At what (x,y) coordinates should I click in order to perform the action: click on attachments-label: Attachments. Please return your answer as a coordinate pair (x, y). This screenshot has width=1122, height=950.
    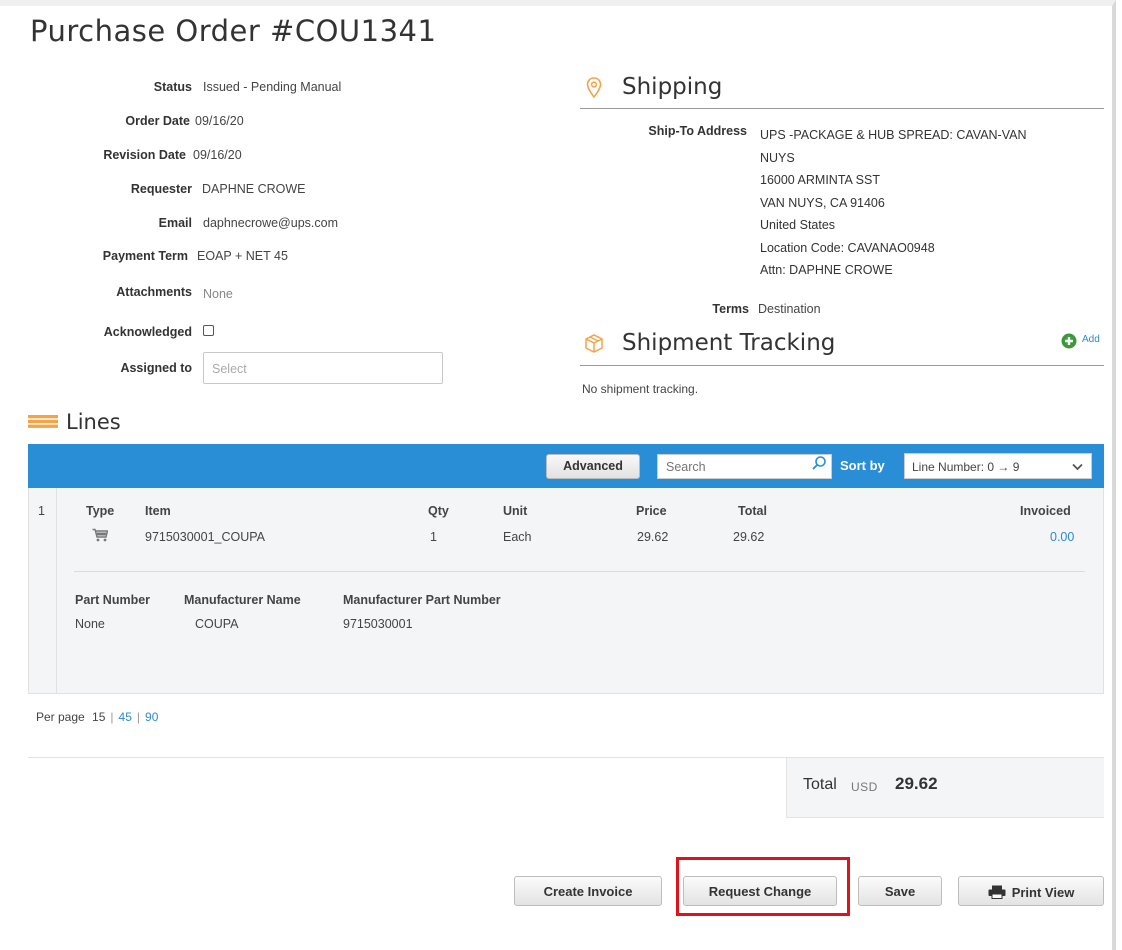
    Looking at the image, I should click on (154, 292).